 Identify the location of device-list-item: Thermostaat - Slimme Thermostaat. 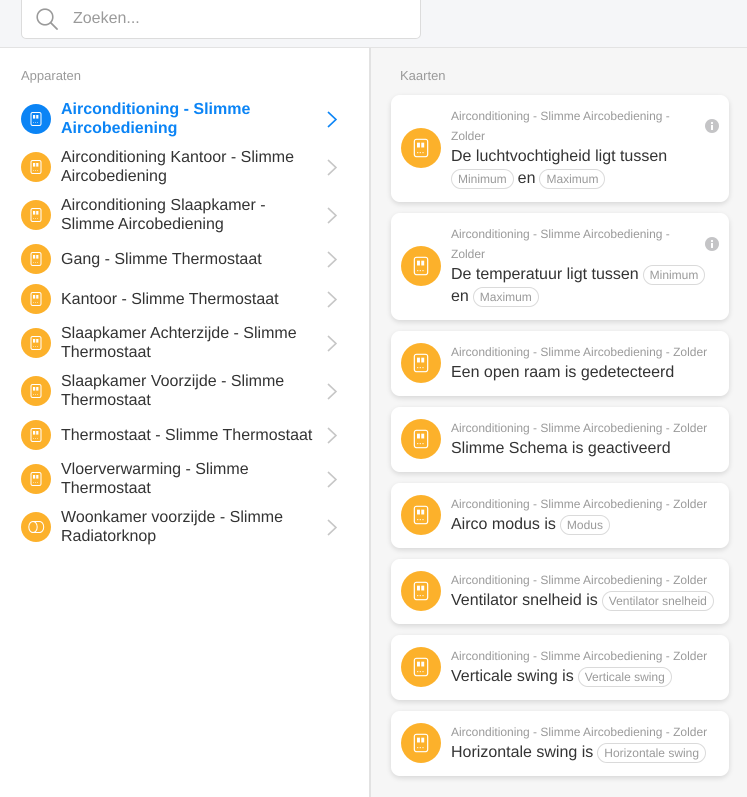
(184, 435).